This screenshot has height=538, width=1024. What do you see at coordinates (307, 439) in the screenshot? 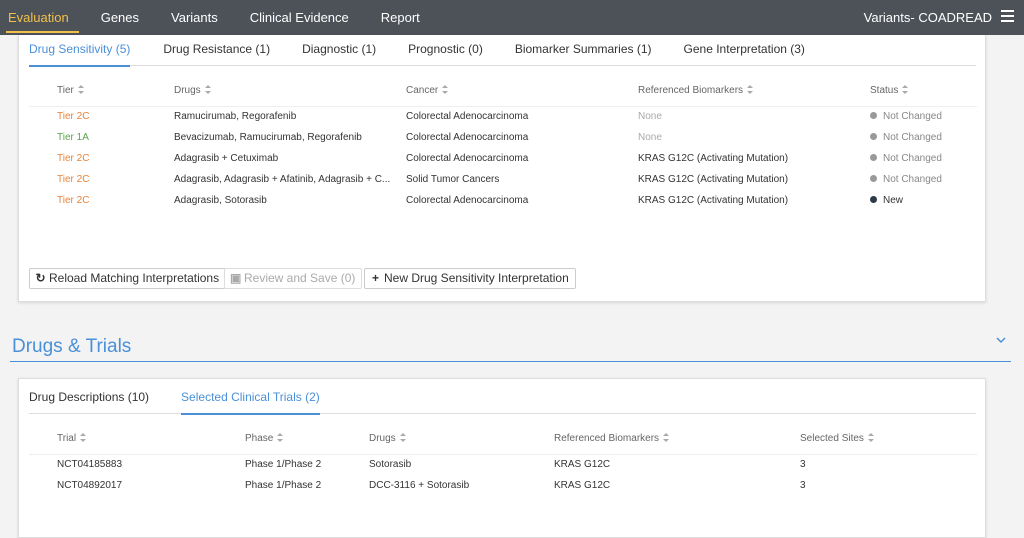
I see `column-header-phase: Phase` at bounding box center [307, 439].